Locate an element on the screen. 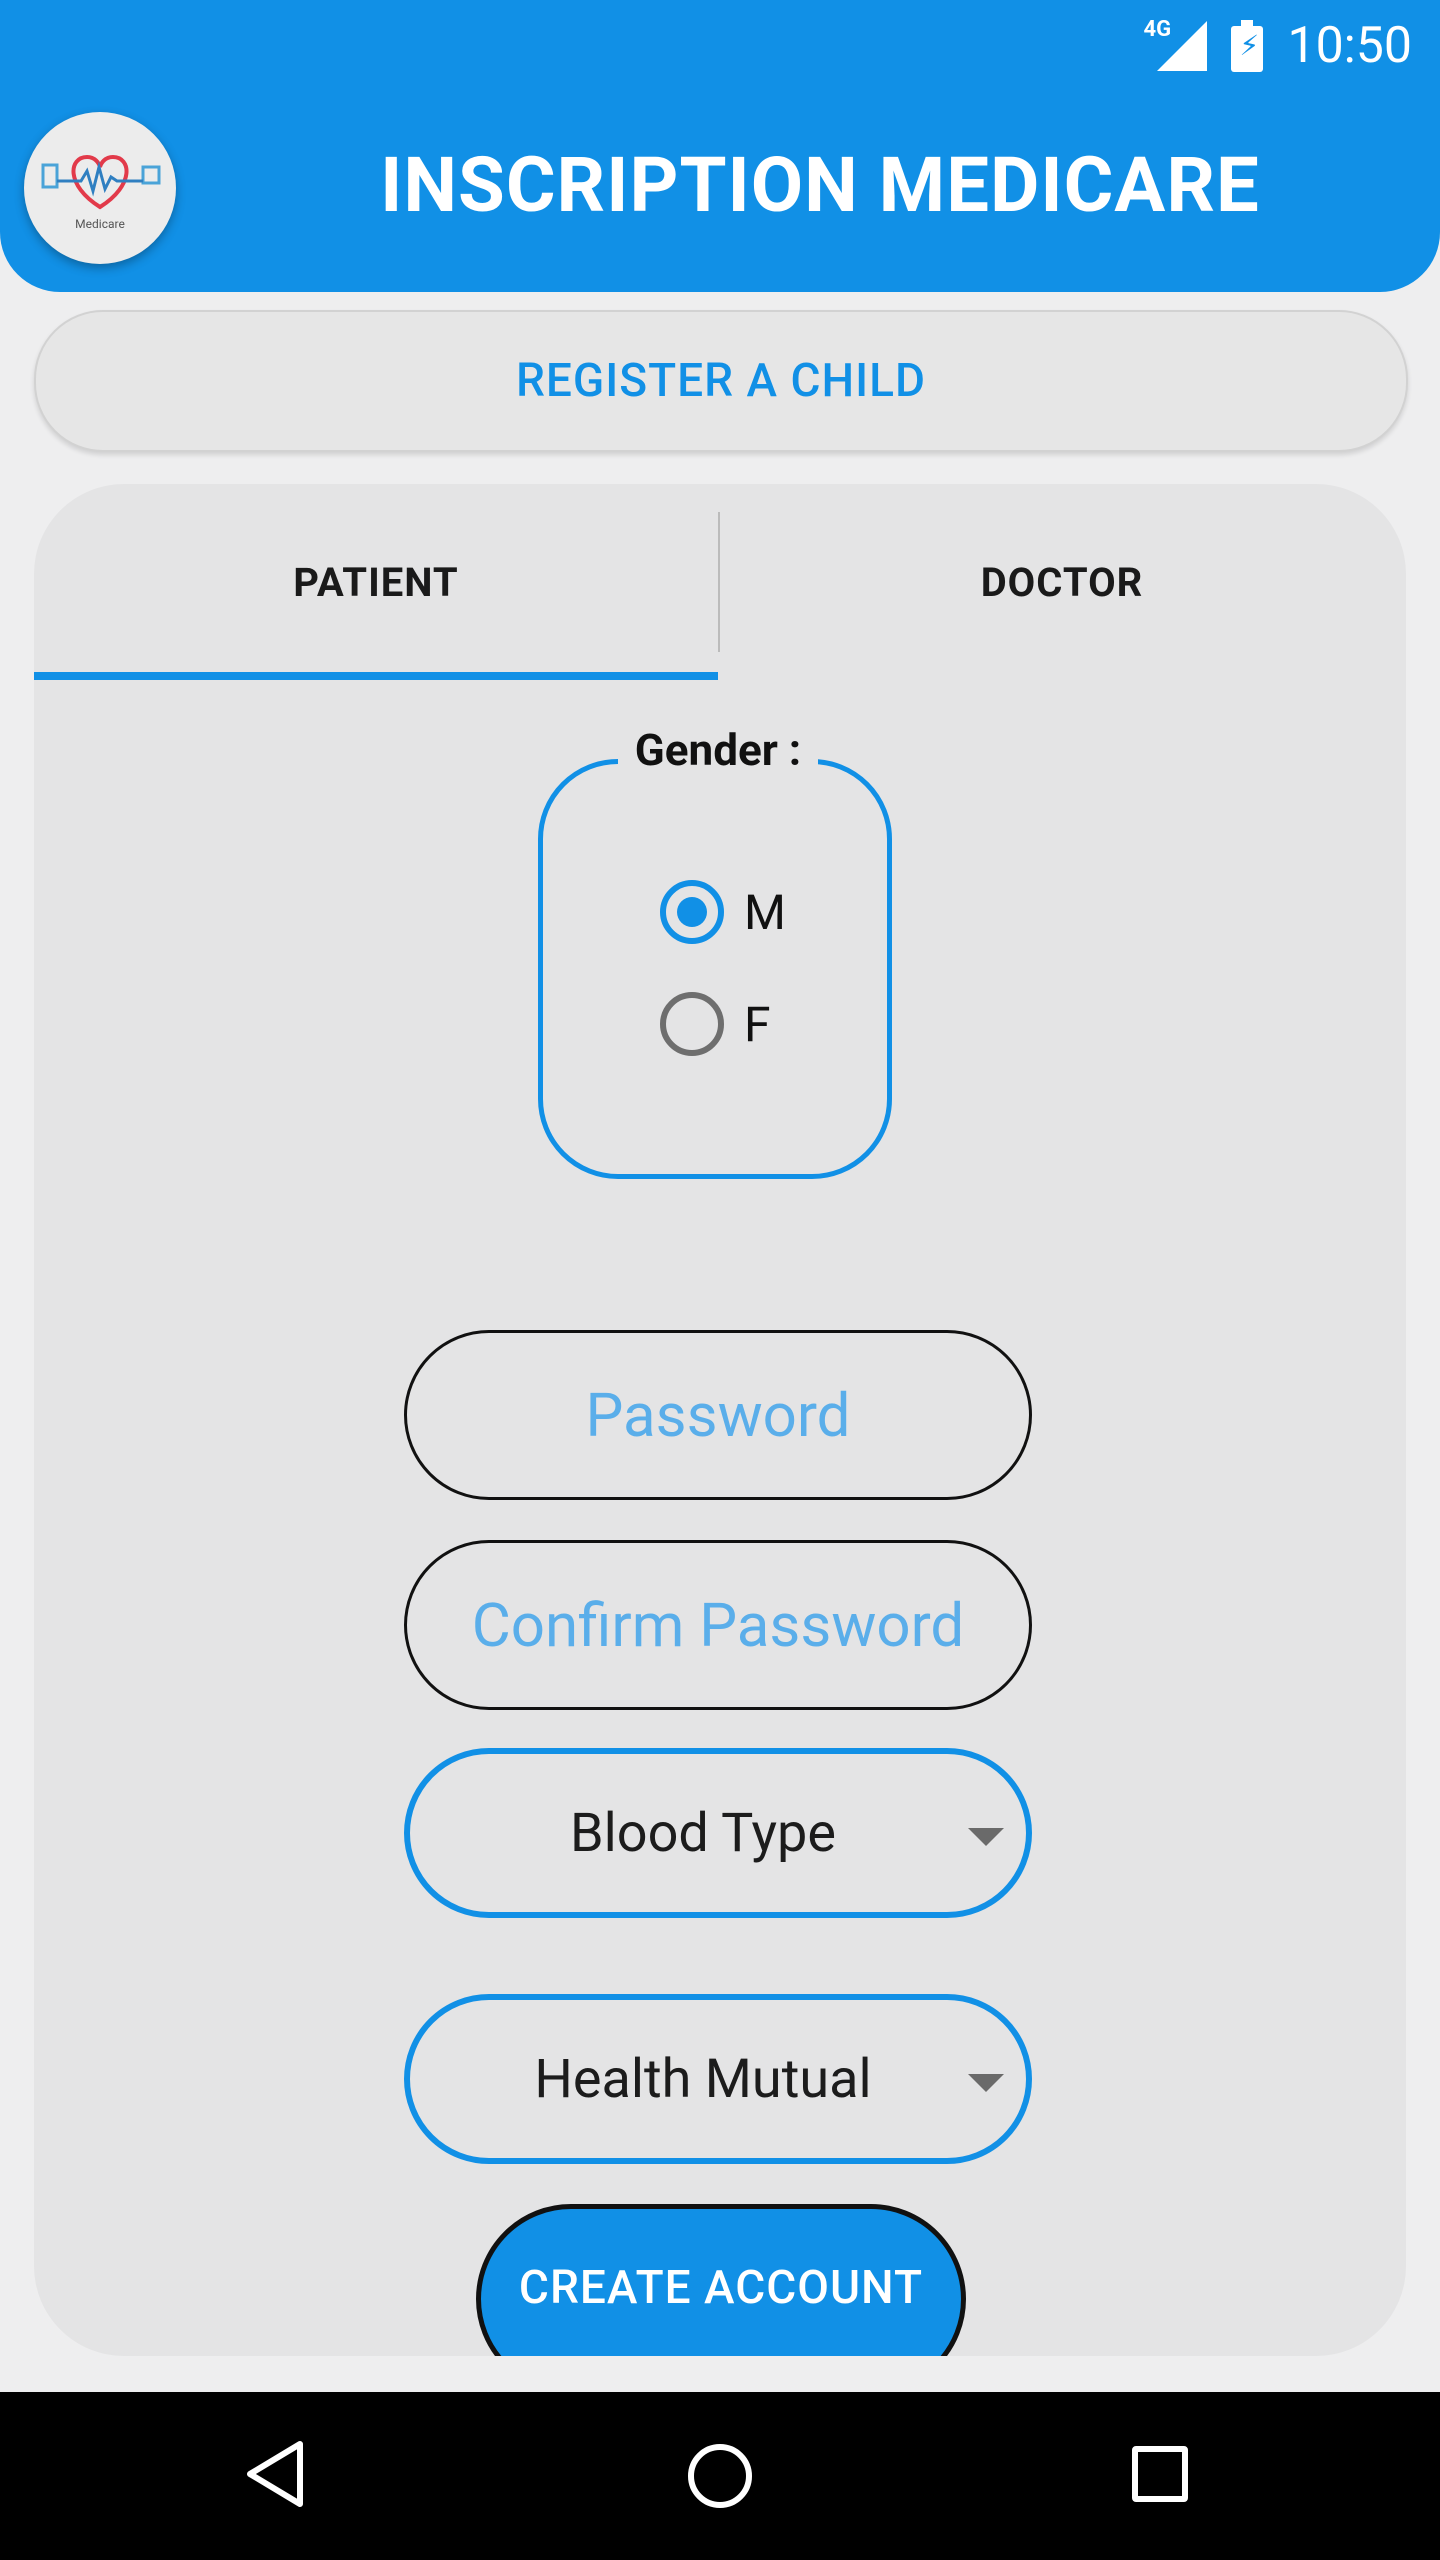 The image size is (1440, 2560). confirm-password-field is located at coordinates (718, 1625).